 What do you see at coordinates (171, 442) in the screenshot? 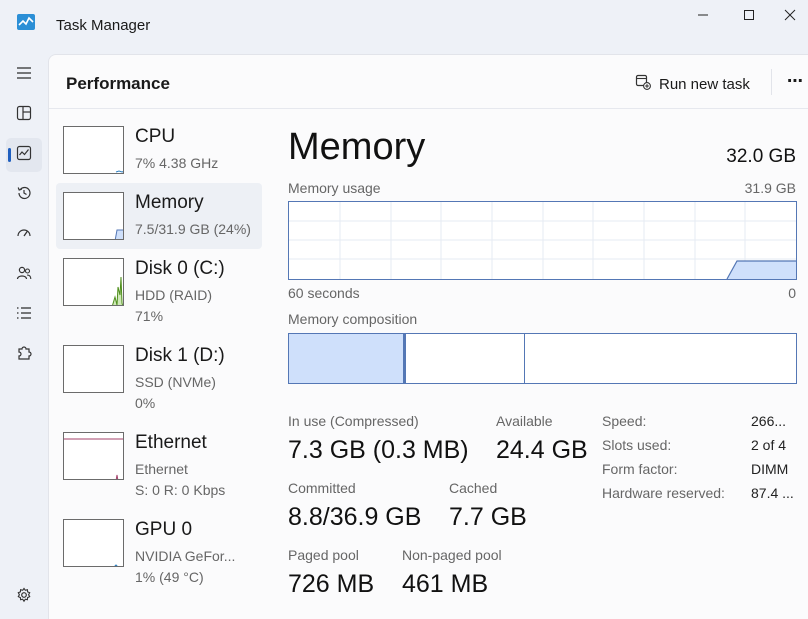
I see `resource-name: Ethernet` at bounding box center [171, 442].